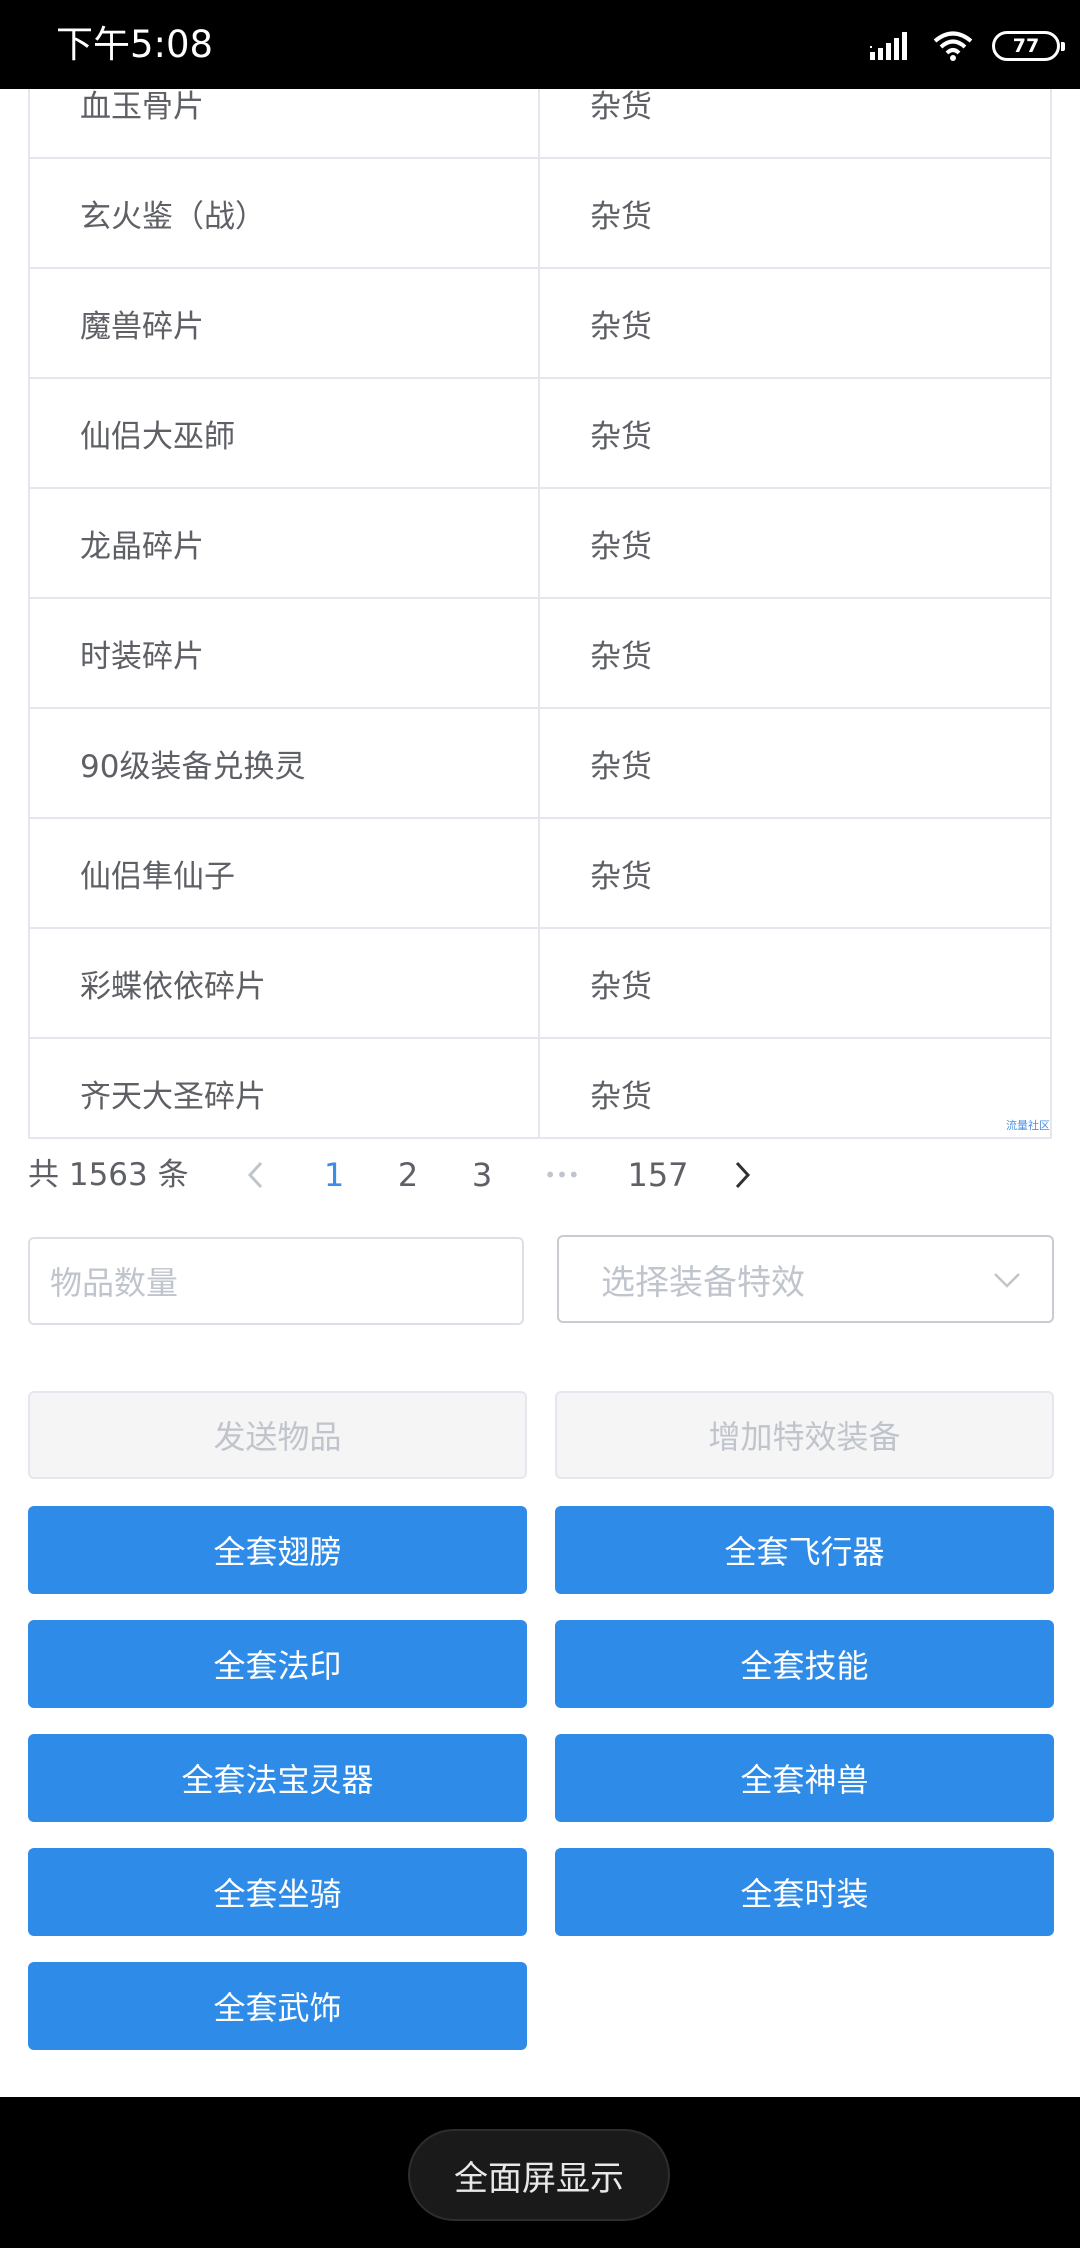 The width and height of the screenshot is (1080, 2248). I want to click on pagination-total: 共 1563 条, so click(108, 1175).